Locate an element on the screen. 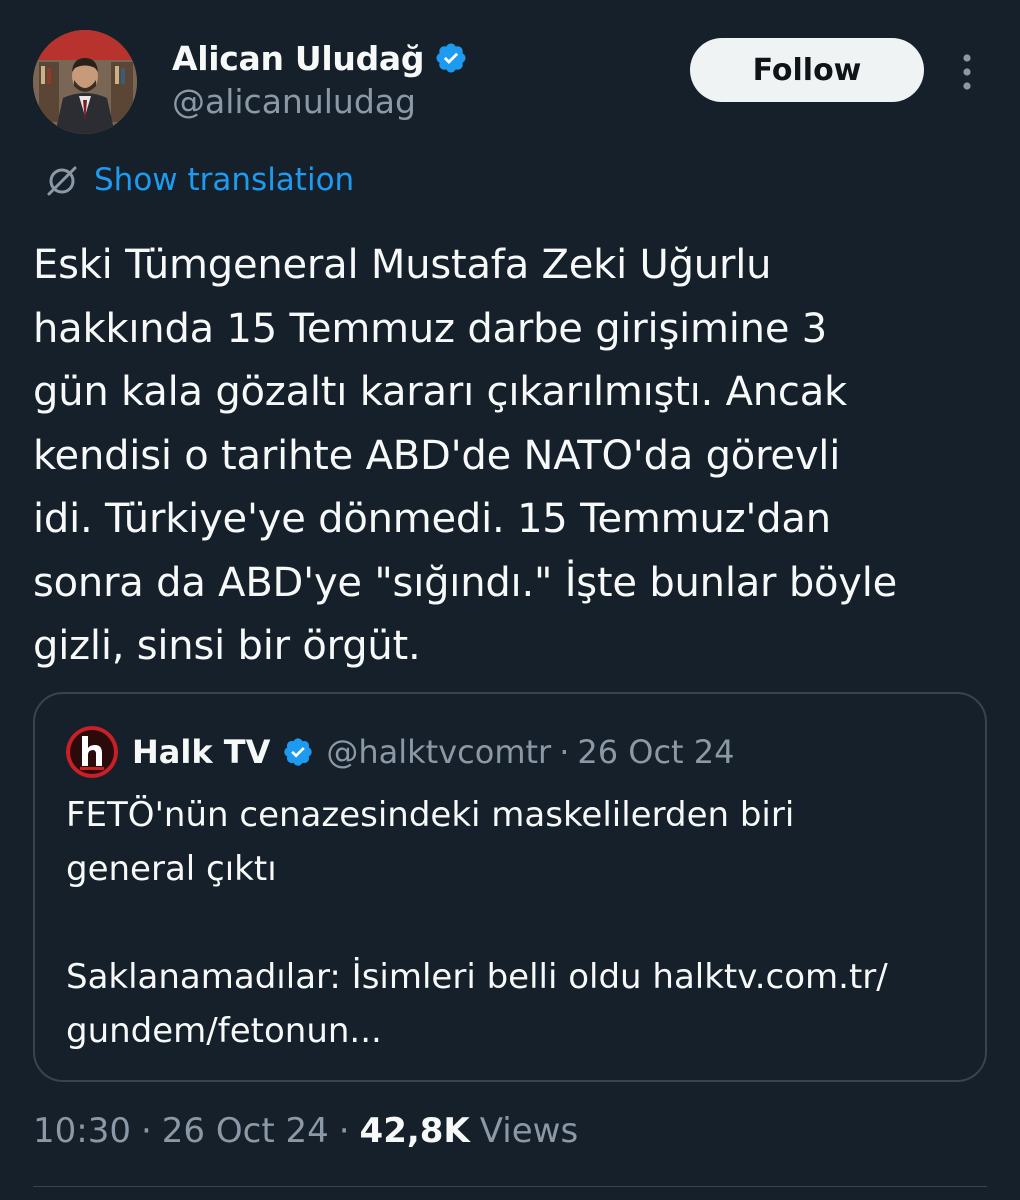 The image size is (1020, 1200). show-translation-link: Show translation is located at coordinates (199, 180).